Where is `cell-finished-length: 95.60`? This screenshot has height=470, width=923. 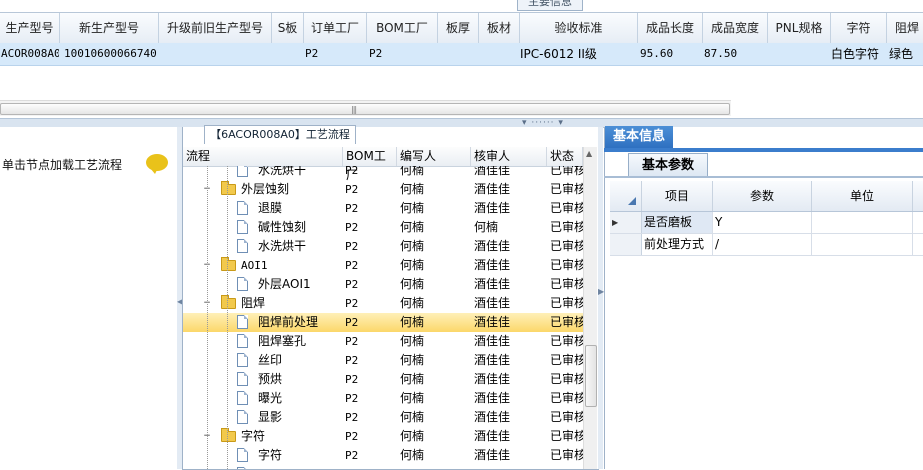
cell-finished-length: 95.60 is located at coordinates (670, 54).